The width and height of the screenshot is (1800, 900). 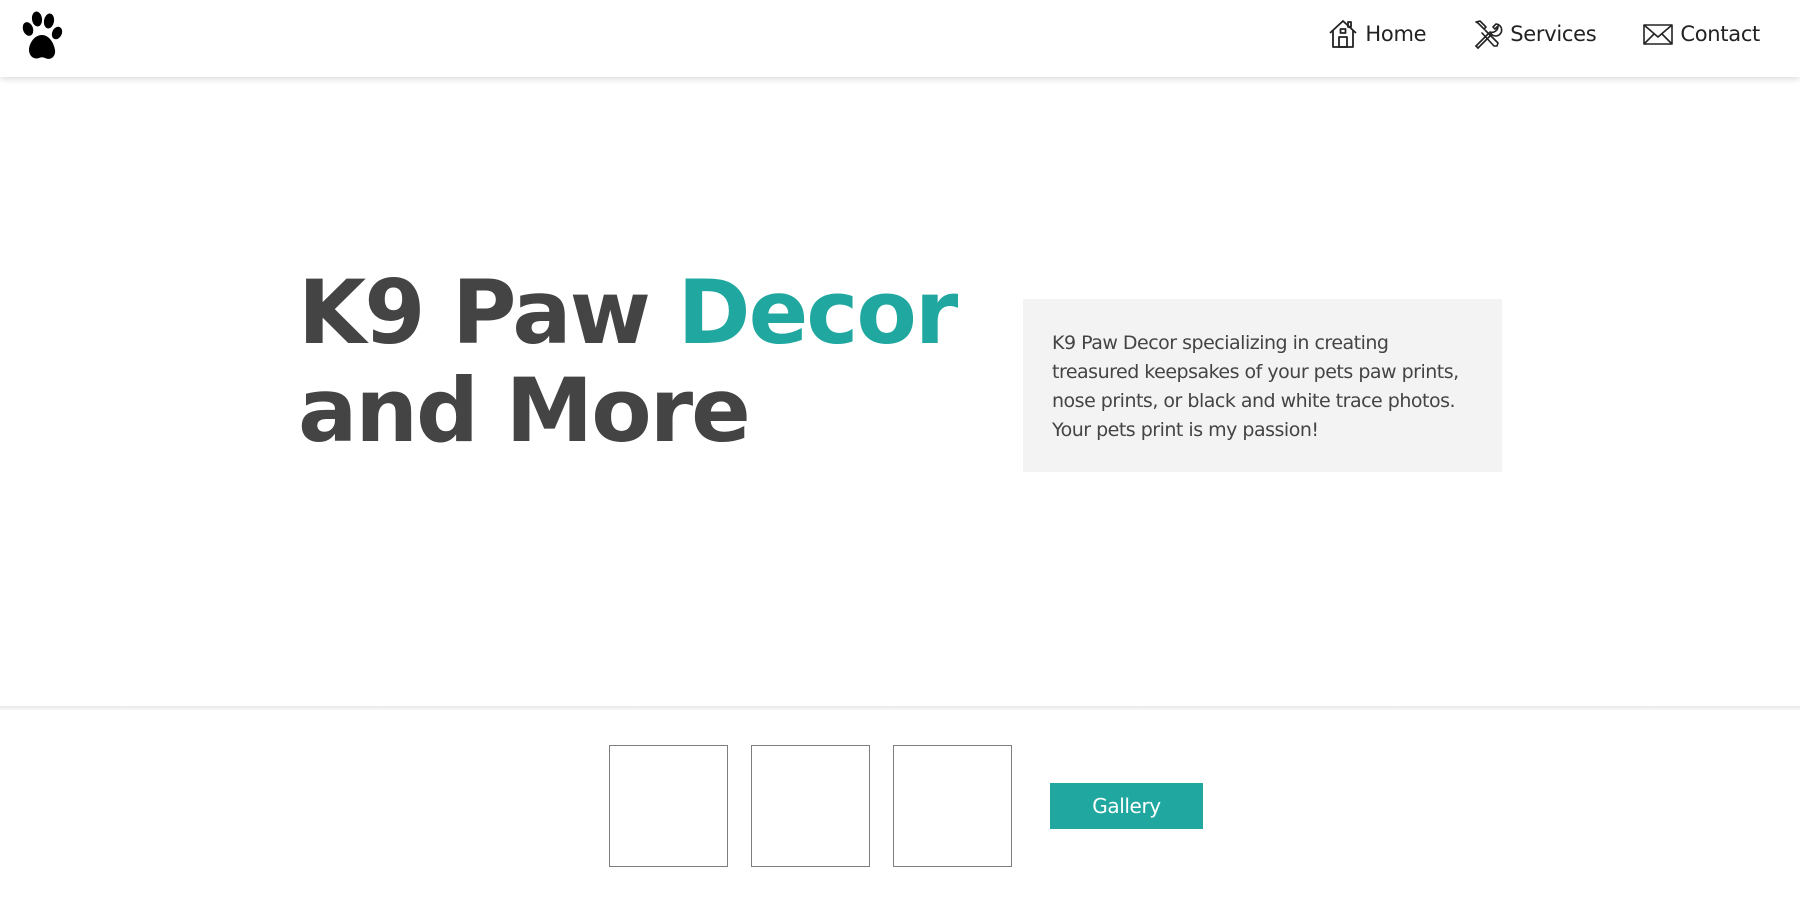 What do you see at coordinates (1396, 34) in the screenshot?
I see `nav-home-label: Home` at bounding box center [1396, 34].